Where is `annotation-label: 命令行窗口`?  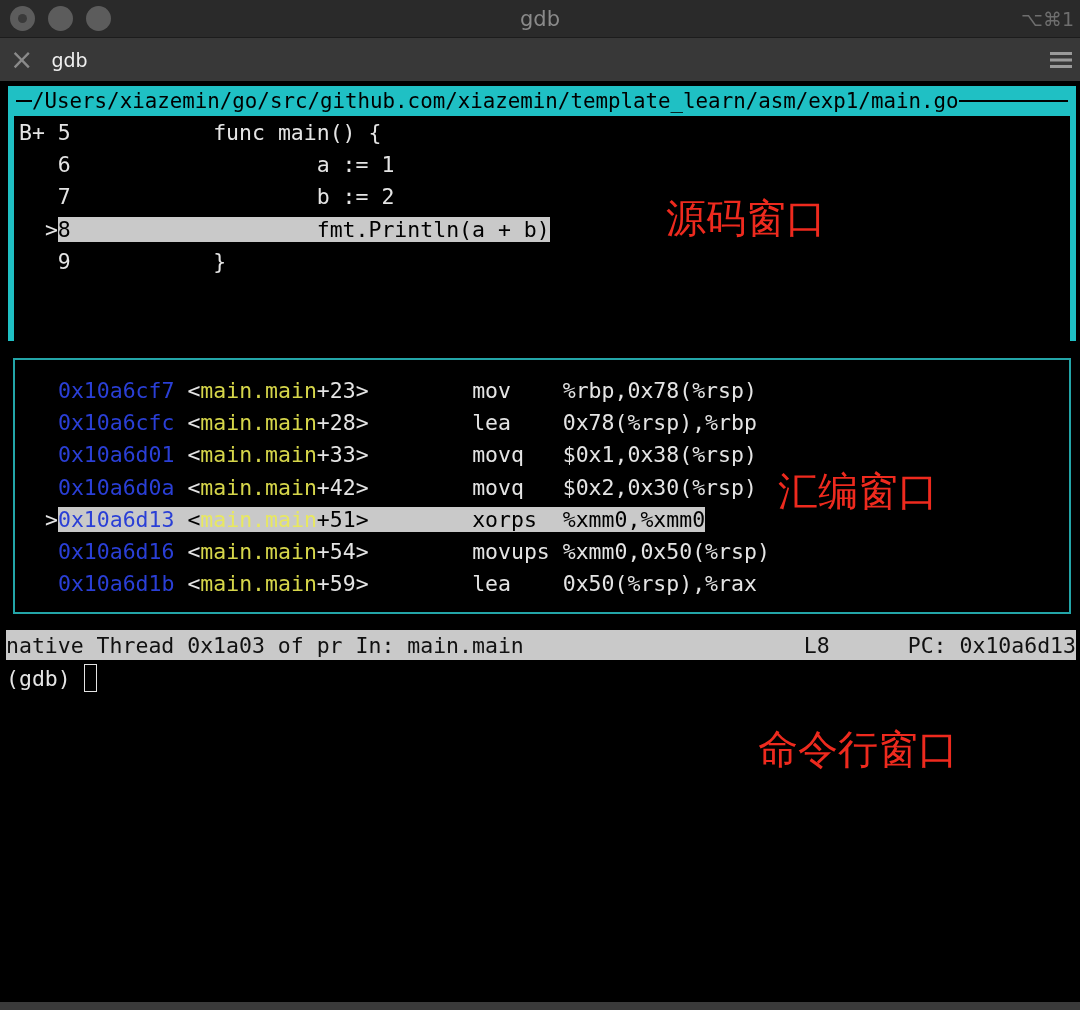
annotation-label: 命令行窗口 is located at coordinates (858, 749).